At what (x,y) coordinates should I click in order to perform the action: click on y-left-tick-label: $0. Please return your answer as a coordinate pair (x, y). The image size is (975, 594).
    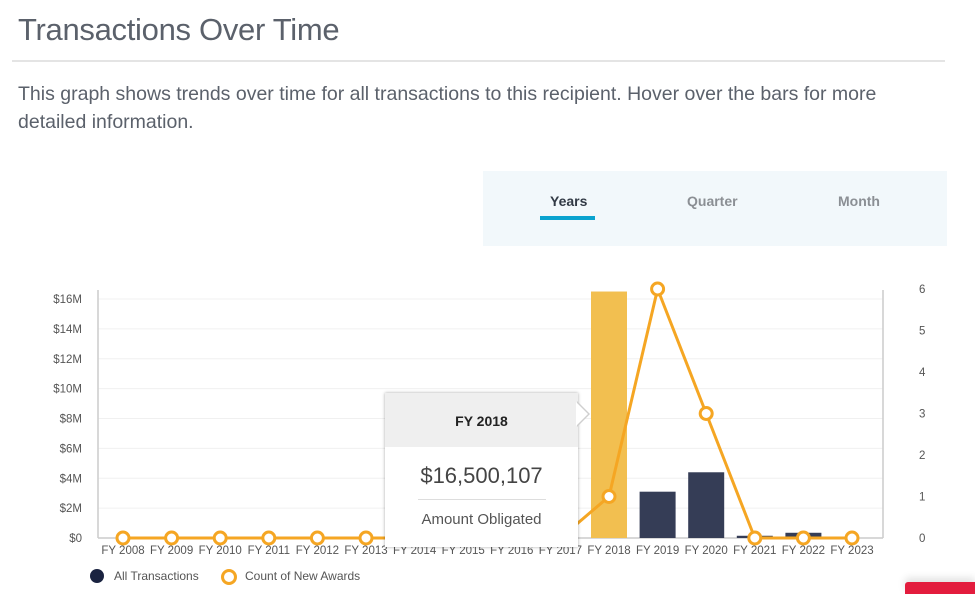
    Looking at the image, I should click on (75, 539).